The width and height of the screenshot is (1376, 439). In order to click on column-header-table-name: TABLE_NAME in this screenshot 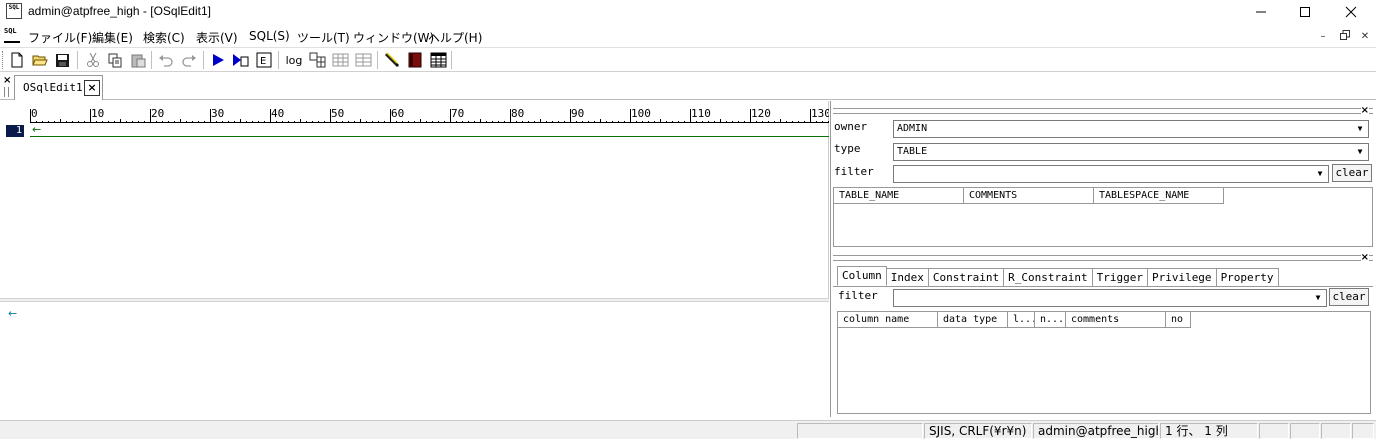, I will do `click(899, 196)`.